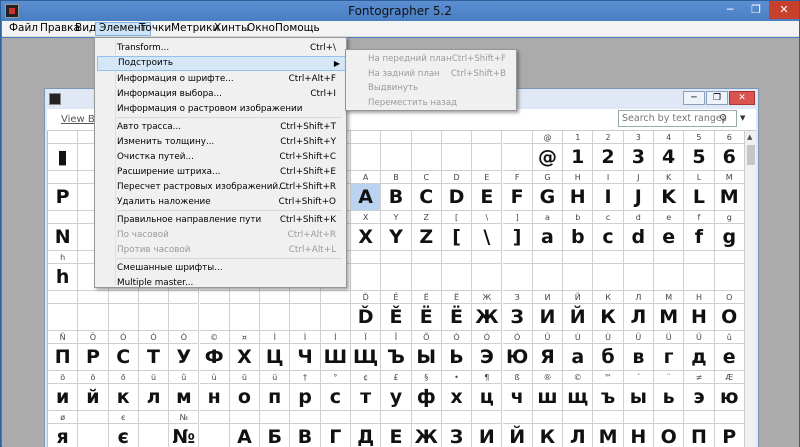 The width and height of the screenshot is (800, 447). I want to click on glyph-cell: 5, so click(699, 157).